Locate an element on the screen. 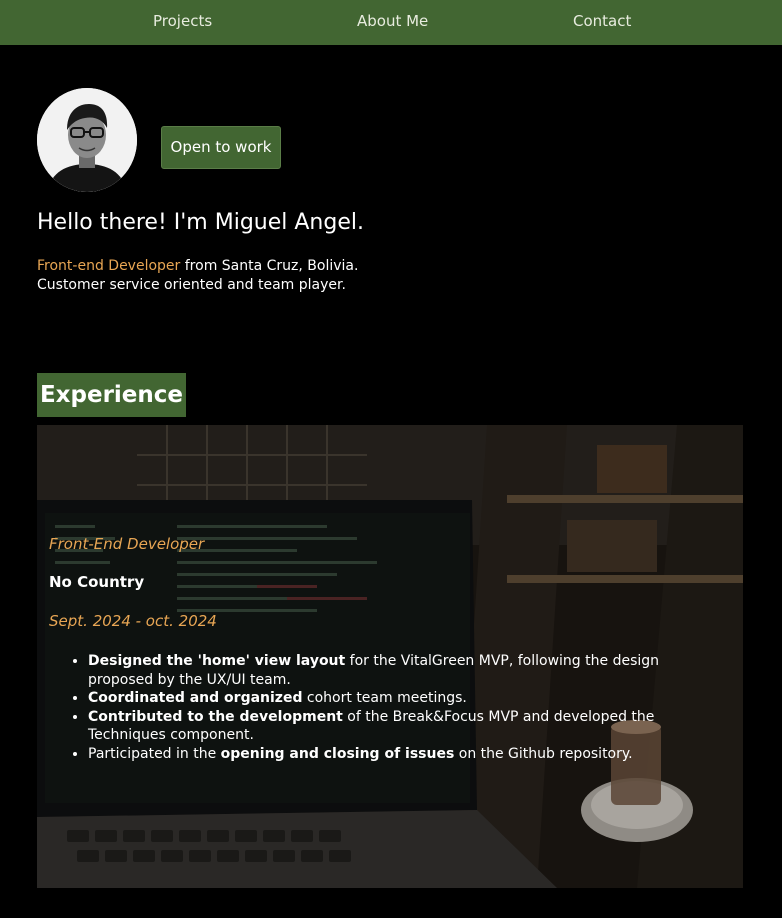 The width and height of the screenshot is (782, 918). nav-link-projects: Projects is located at coordinates (182, 21).